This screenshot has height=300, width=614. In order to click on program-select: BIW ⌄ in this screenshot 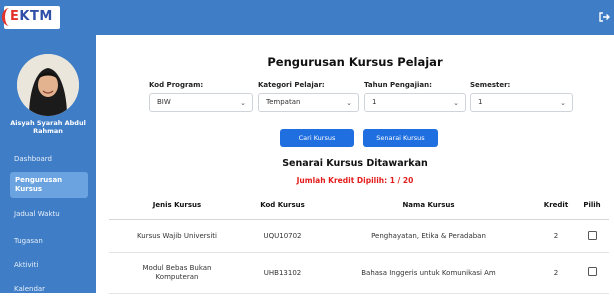, I will do `click(201, 102)`.